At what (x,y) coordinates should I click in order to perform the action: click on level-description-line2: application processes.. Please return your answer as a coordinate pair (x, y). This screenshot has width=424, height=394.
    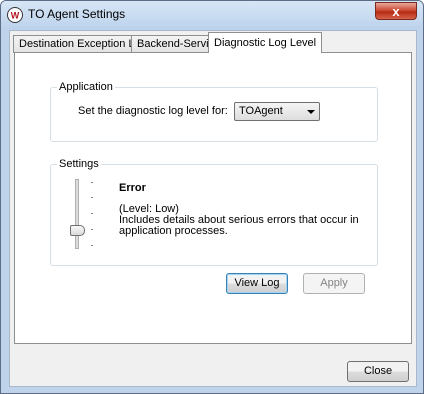
    Looking at the image, I should click on (173, 231).